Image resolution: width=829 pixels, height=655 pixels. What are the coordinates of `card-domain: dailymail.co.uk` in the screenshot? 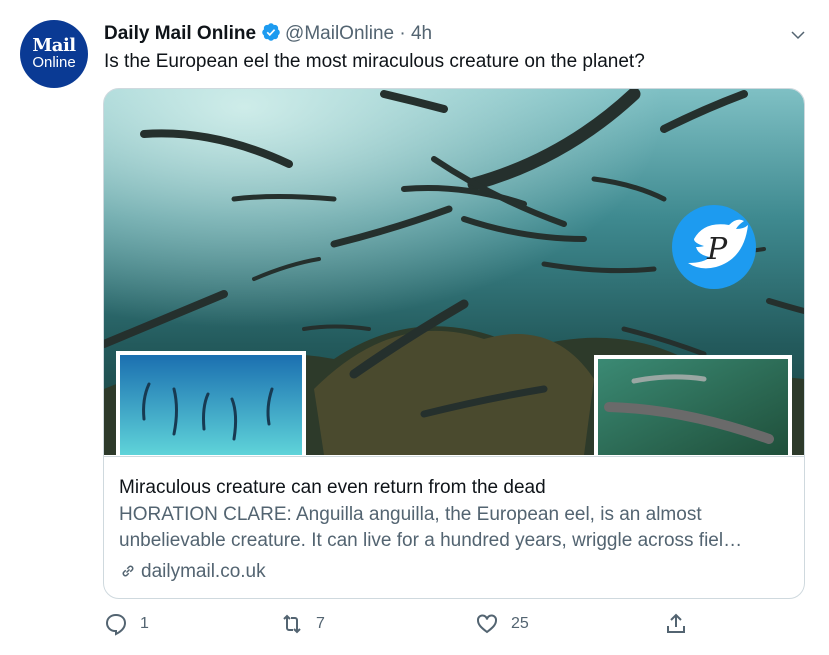 It's located at (192, 572).